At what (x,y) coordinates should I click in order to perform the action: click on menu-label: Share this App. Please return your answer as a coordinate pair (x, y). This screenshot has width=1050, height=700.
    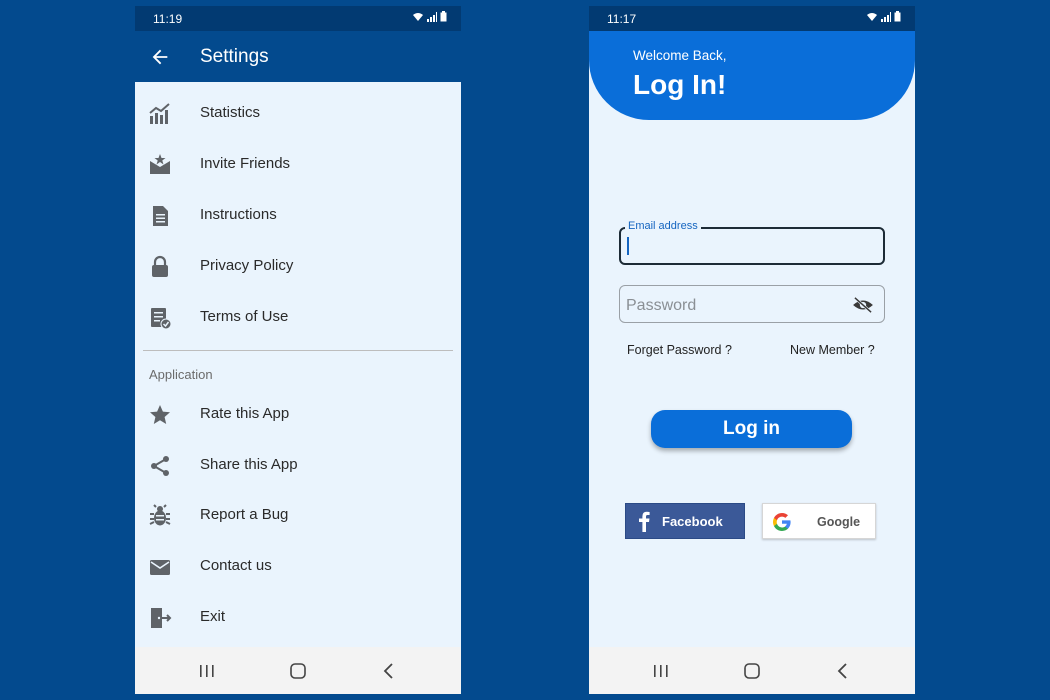
    Looking at the image, I should click on (249, 464).